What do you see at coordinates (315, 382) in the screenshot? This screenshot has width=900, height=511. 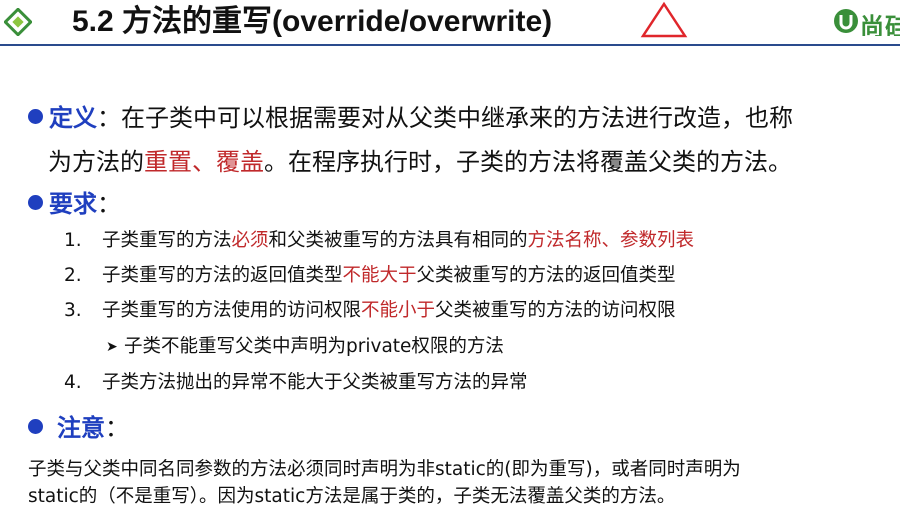 I see `item-text: 子类方法抛出的异常不能大于父类被重写方法的异常` at bounding box center [315, 382].